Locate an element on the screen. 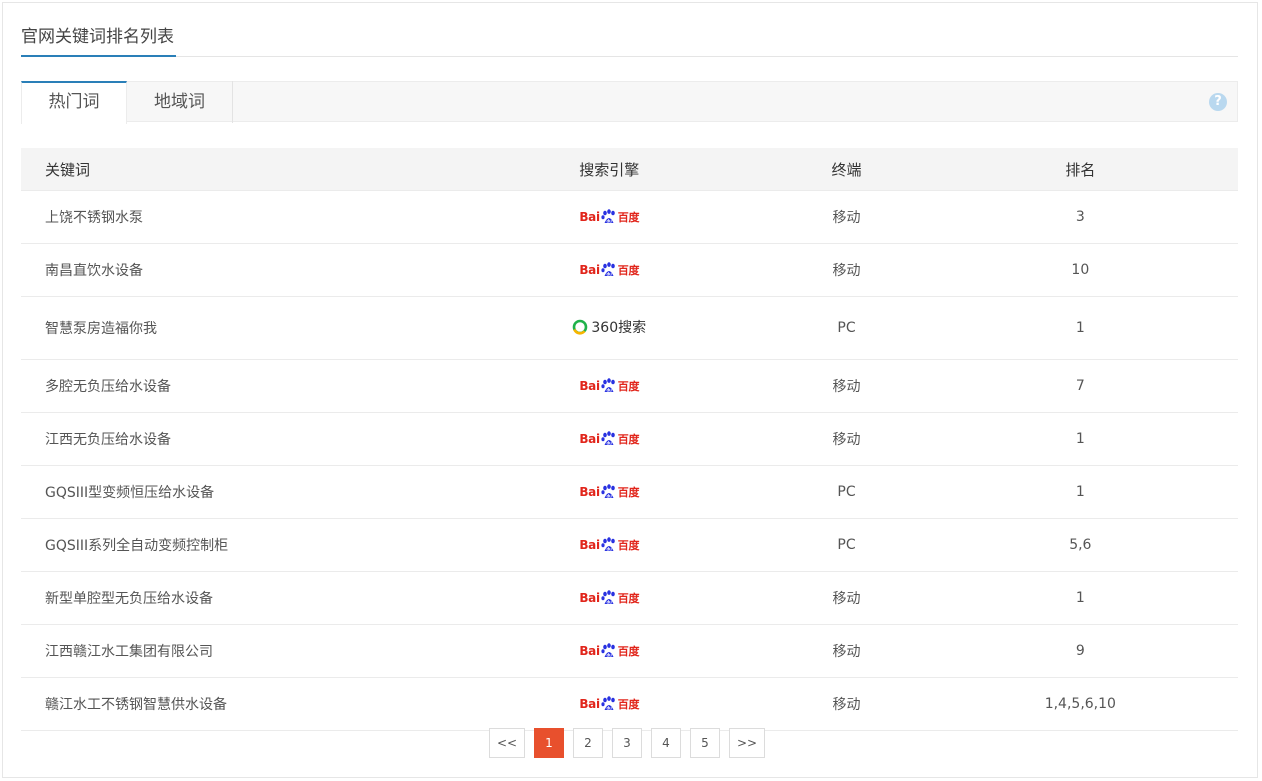  360-search-logo: 360搜索 is located at coordinates (609, 327).